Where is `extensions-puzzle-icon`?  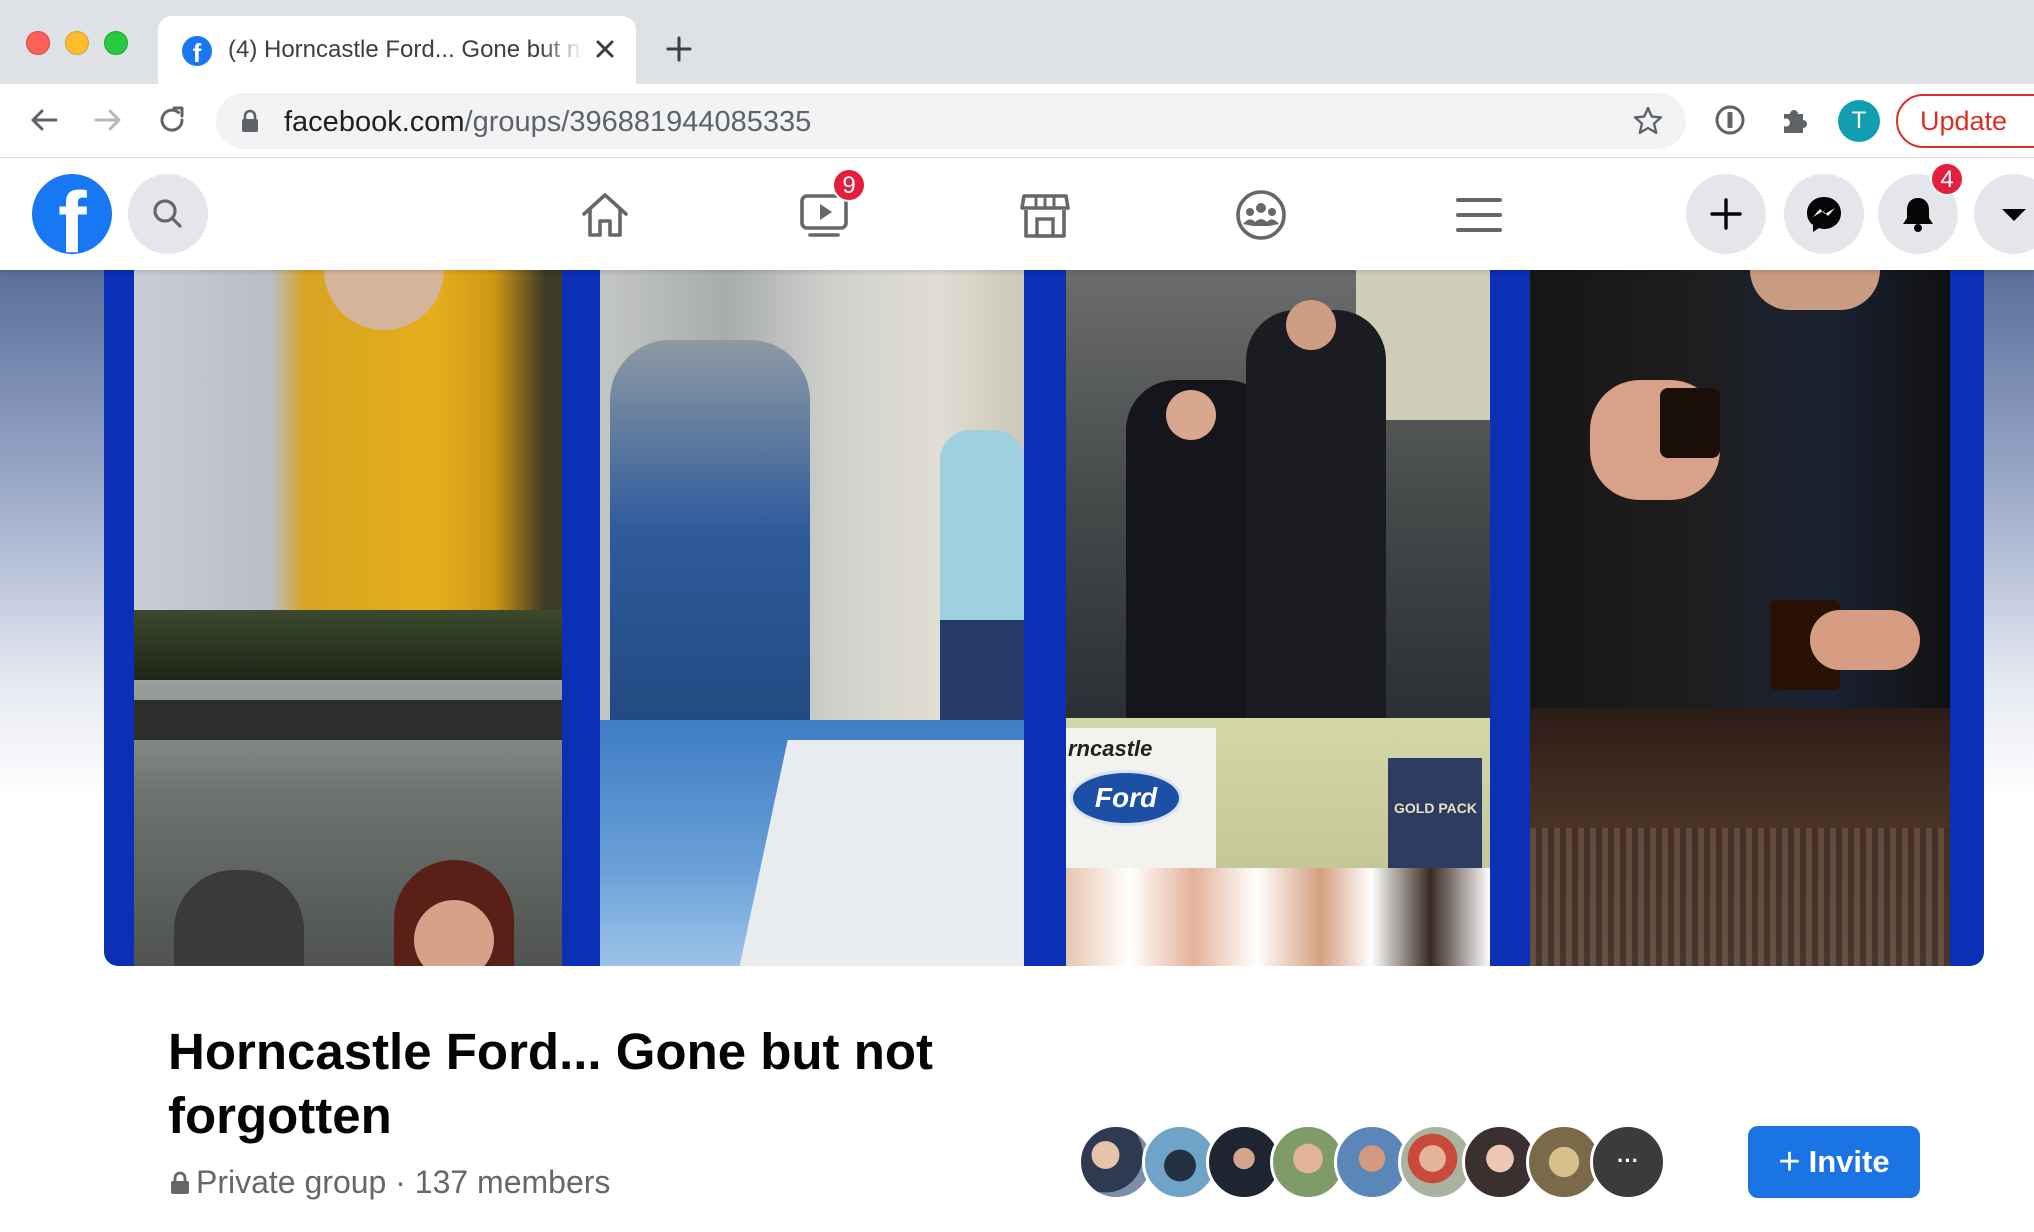
extensions-puzzle-icon is located at coordinates (1794, 120).